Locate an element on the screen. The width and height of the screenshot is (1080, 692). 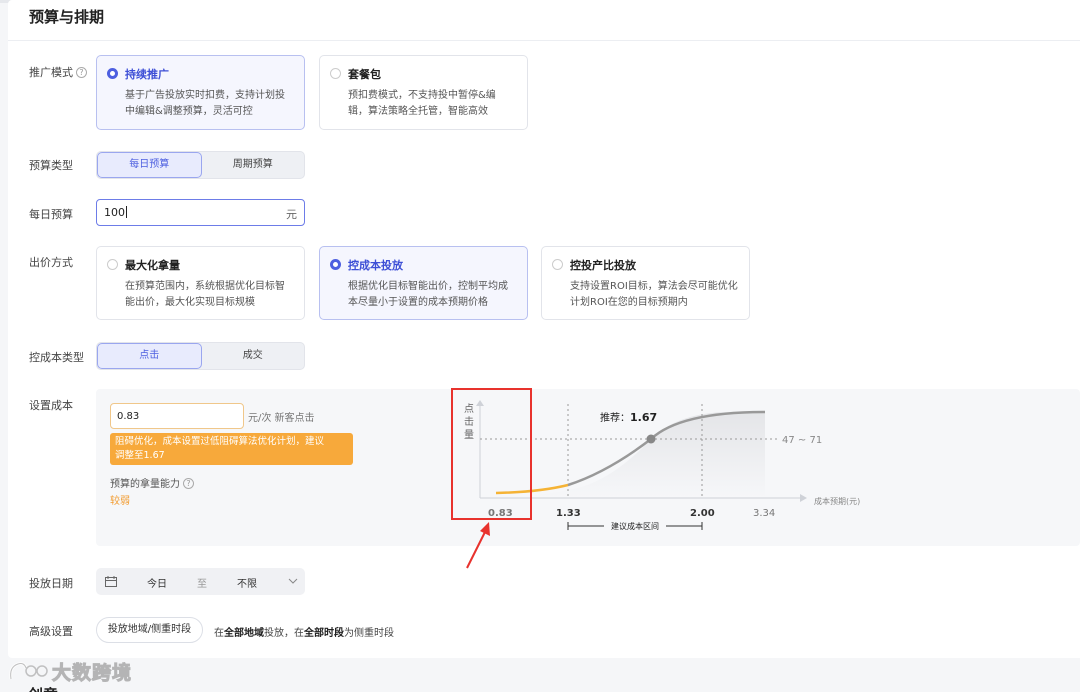
cost-type-label: 控成本类型 is located at coordinates (56, 357).